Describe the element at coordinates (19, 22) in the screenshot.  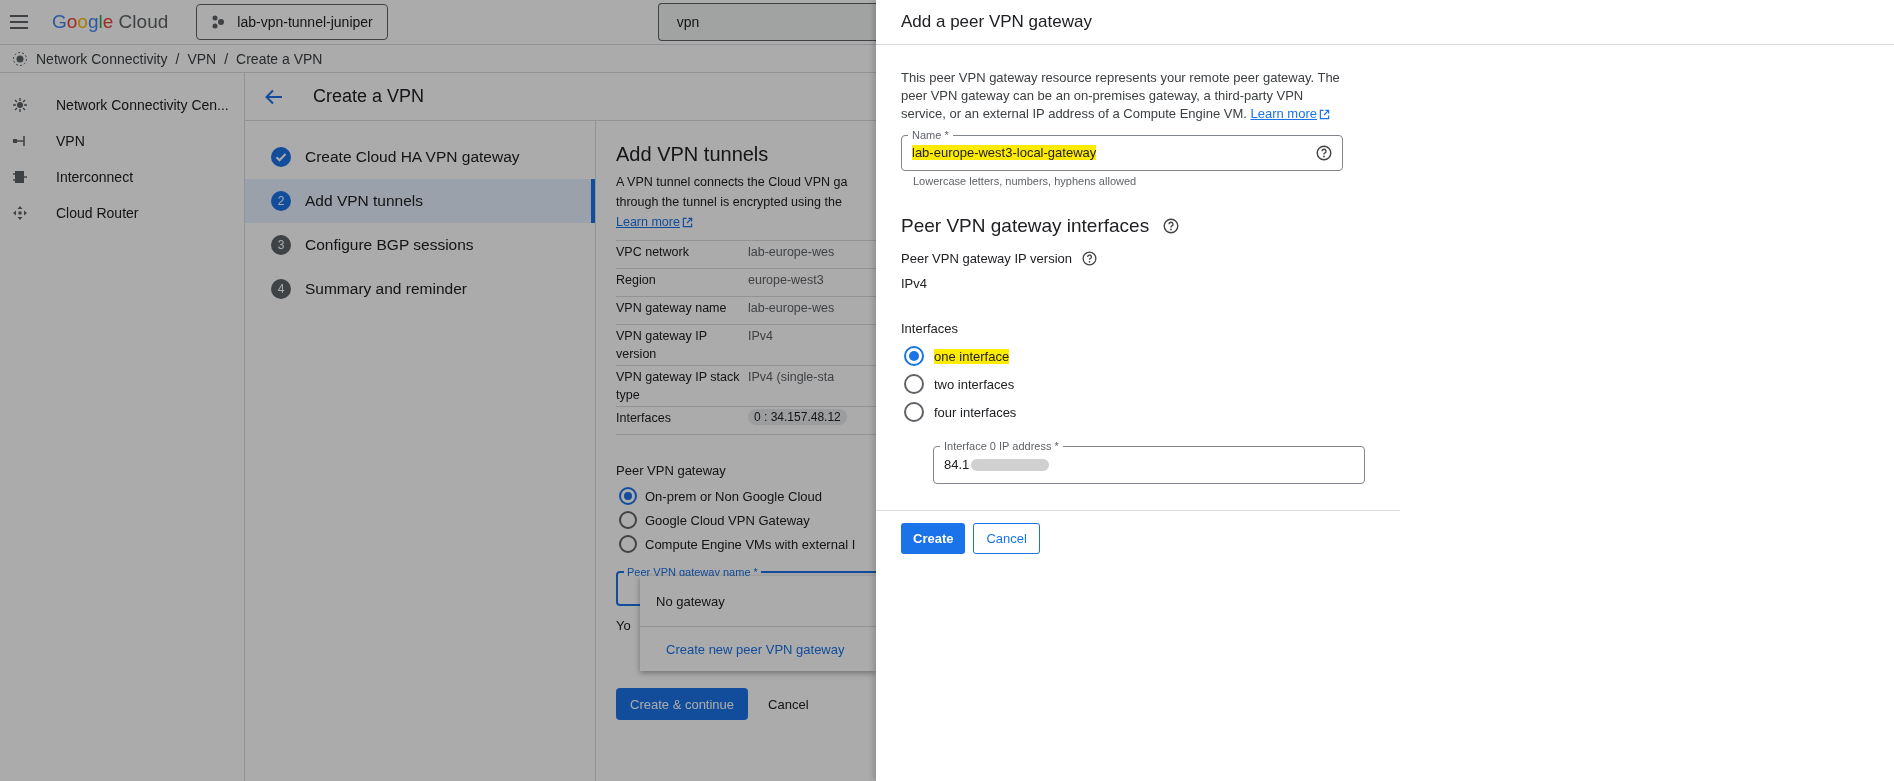
I see `menu-icon` at that location.